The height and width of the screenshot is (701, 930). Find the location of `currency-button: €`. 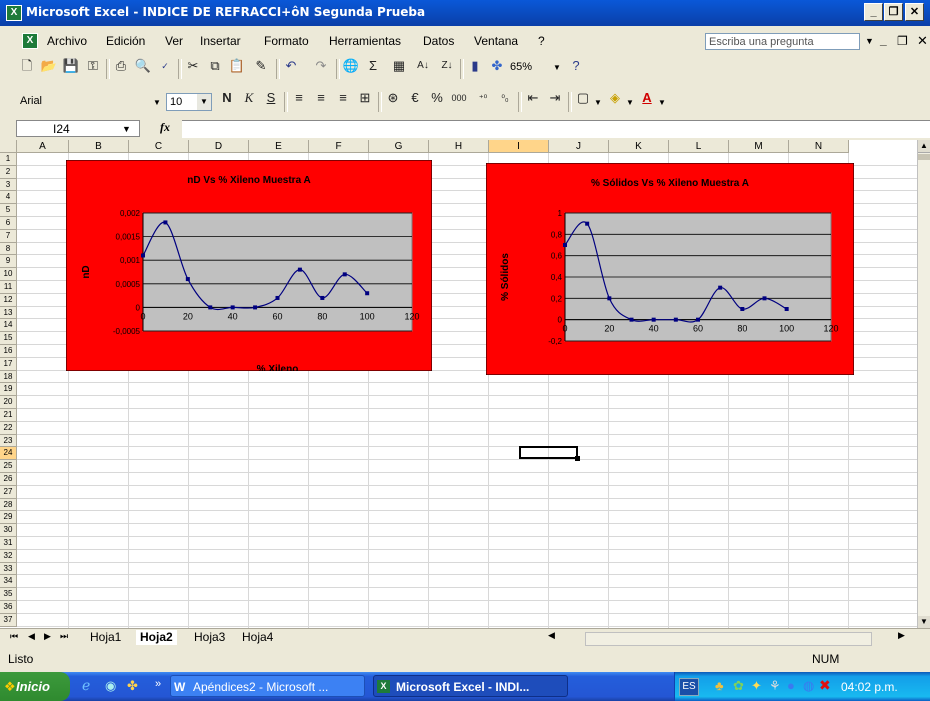

currency-button: € is located at coordinates (415, 98).